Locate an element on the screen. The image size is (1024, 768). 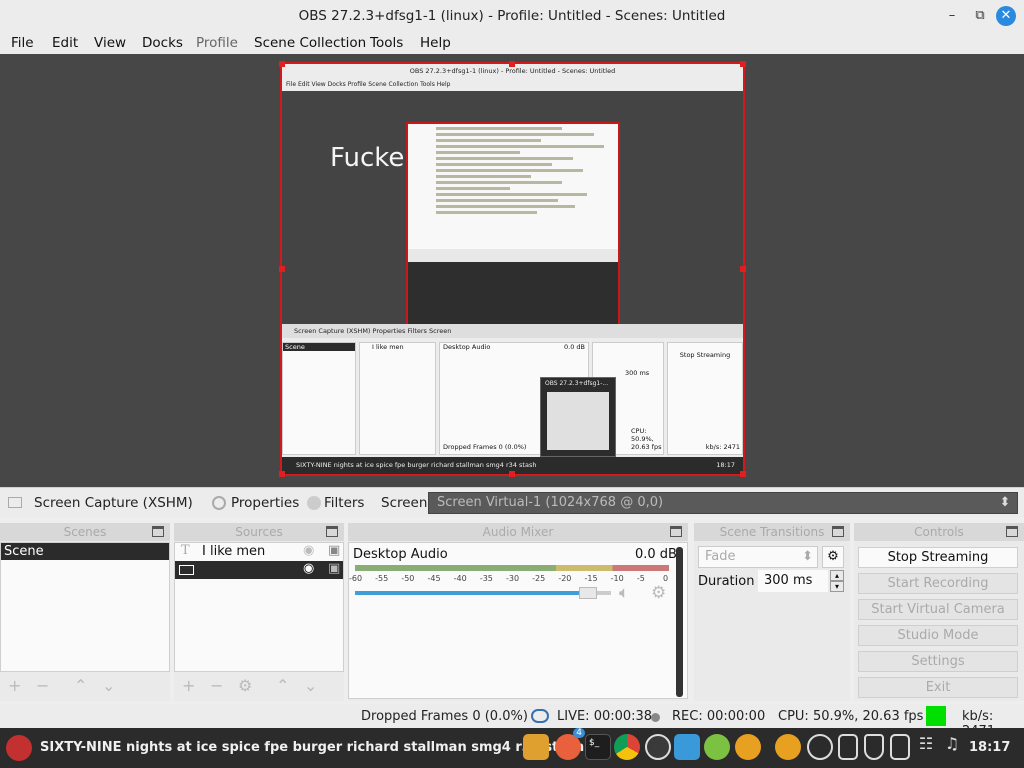
gear-icon is located at coordinates (219, 503).